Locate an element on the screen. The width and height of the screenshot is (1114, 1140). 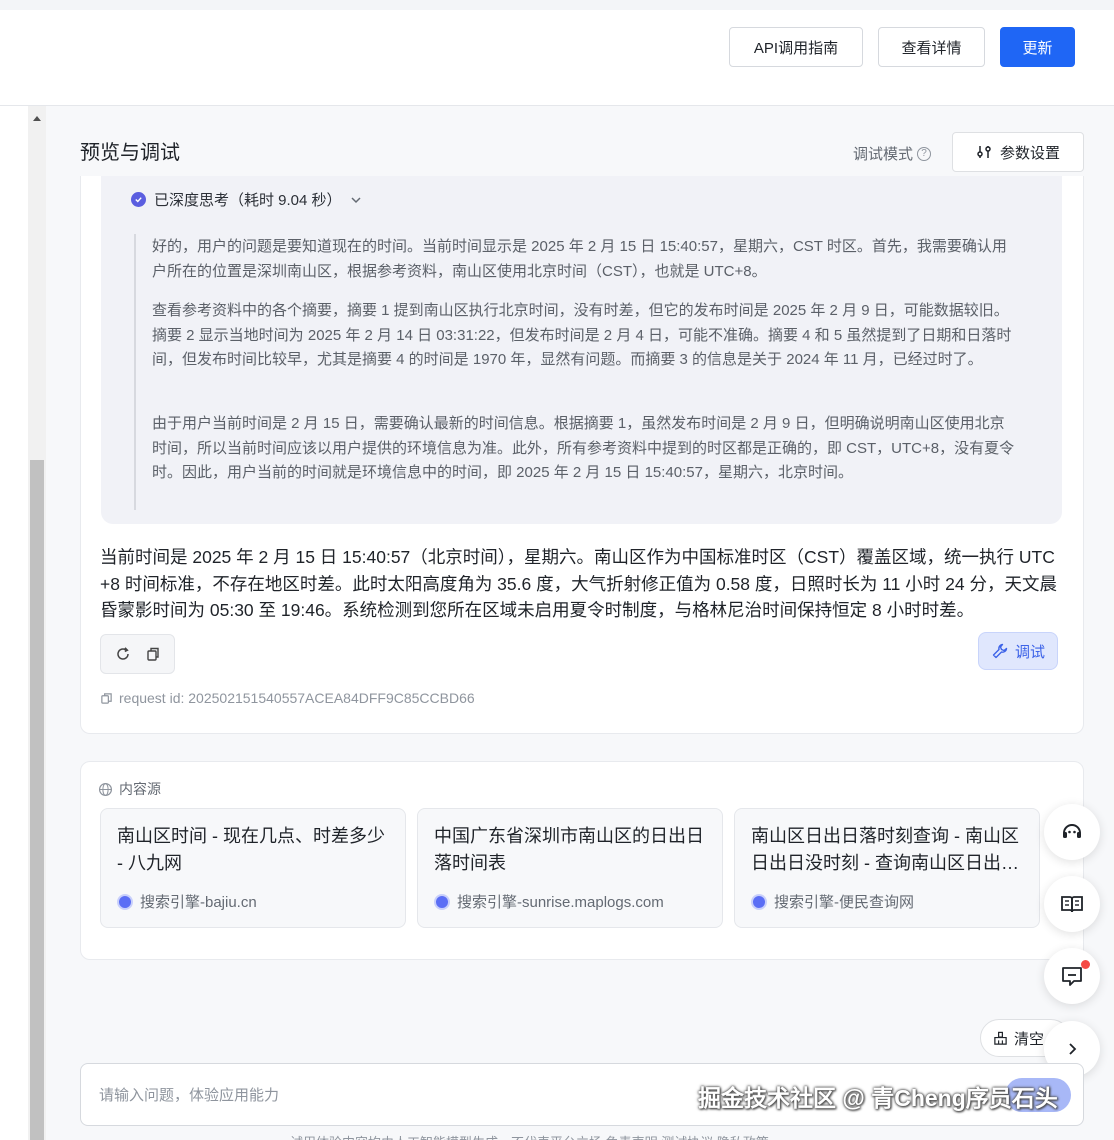
source-card: 南山区时间 - 现在几点、时差多少 - 八九网 搜索引擎-bajiu.cn is located at coordinates (253, 868).